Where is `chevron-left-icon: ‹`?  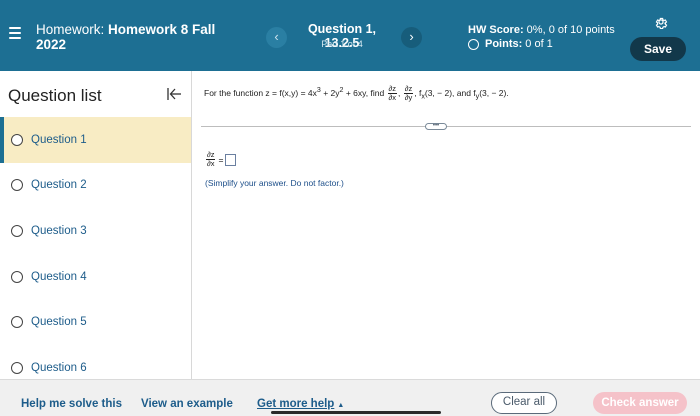 chevron-left-icon: ‹ is located at coordinates (276, 36).